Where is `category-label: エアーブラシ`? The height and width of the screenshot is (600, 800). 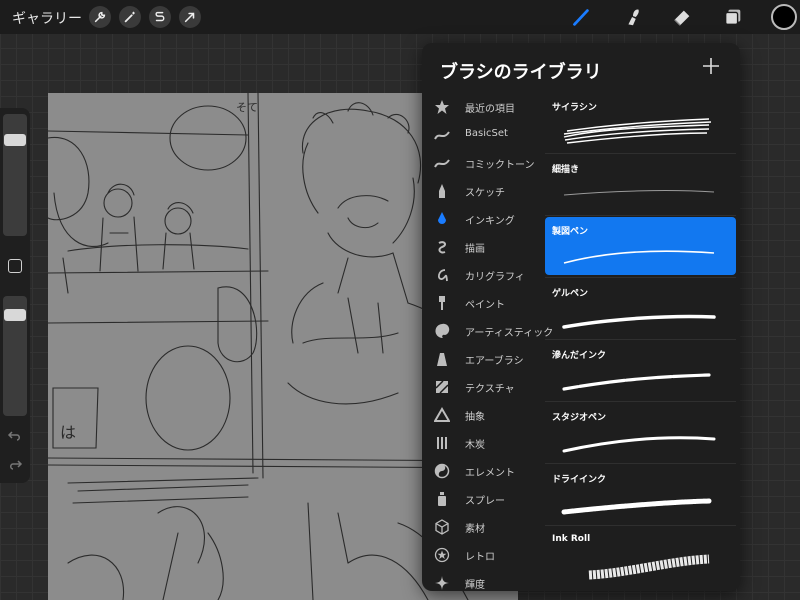 category-label: エアーブラシ is located at coordinates (494, 361).